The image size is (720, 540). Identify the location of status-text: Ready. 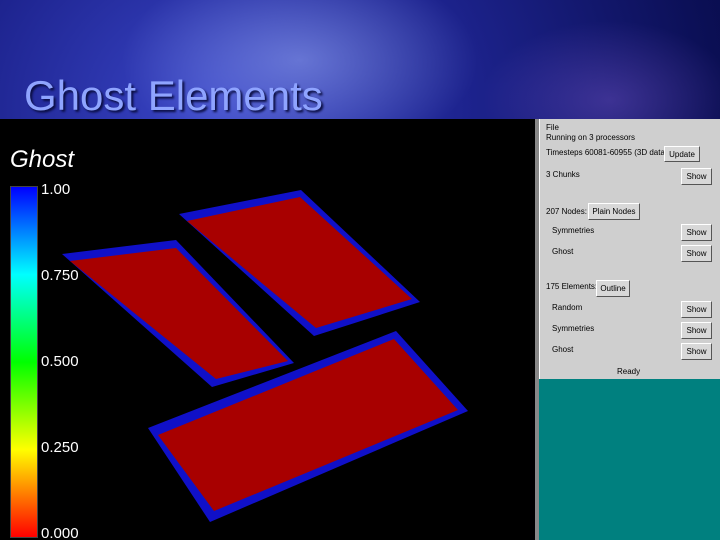
(629, 371).